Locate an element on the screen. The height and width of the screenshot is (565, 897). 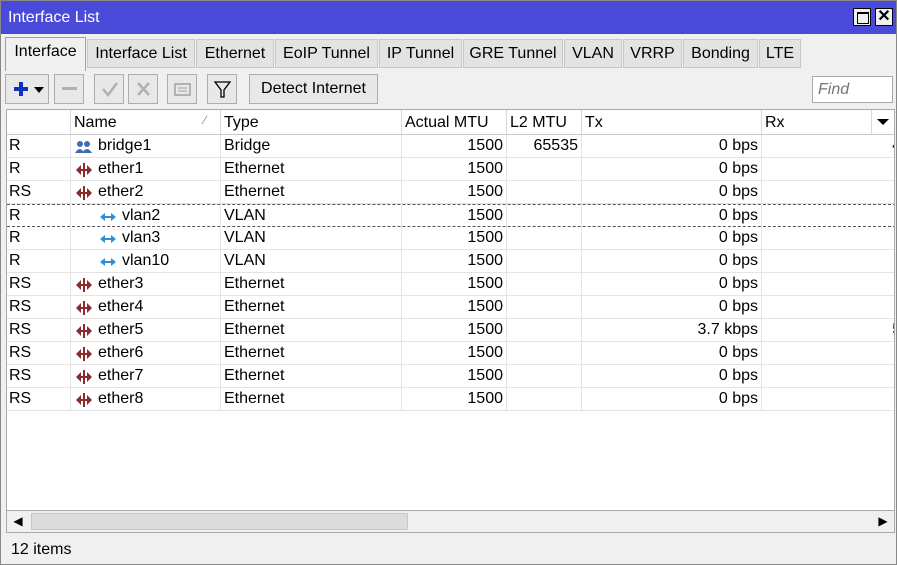
table-row: RS ether8 Ethernet 1500 0 bps is located at coordinates (450, 399).